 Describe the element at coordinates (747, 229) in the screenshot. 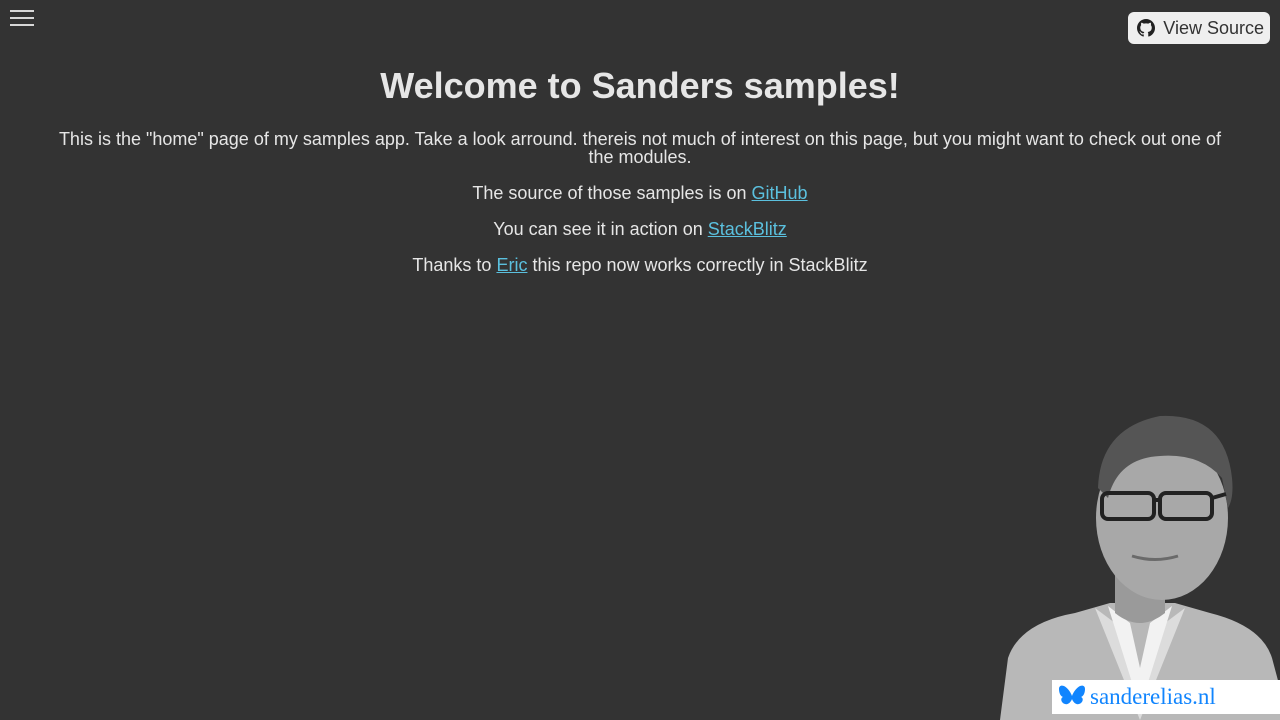

I see `stackblitz-link: StackBlitz` at that location.